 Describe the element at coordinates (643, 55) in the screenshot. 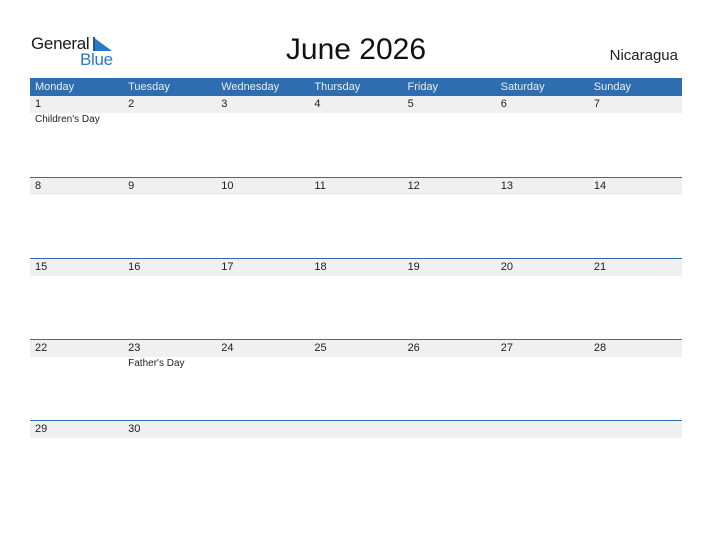

I see `country-label: Nicaragua` at that location.